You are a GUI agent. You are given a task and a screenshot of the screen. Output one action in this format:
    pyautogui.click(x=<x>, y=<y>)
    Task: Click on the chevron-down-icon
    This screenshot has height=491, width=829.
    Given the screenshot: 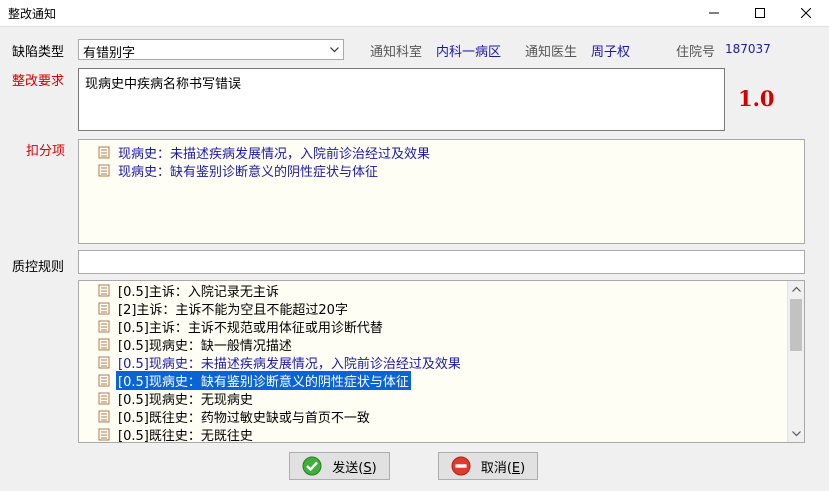 What is the action you would take?
    pyautogui.click(x=334, y=49)
    